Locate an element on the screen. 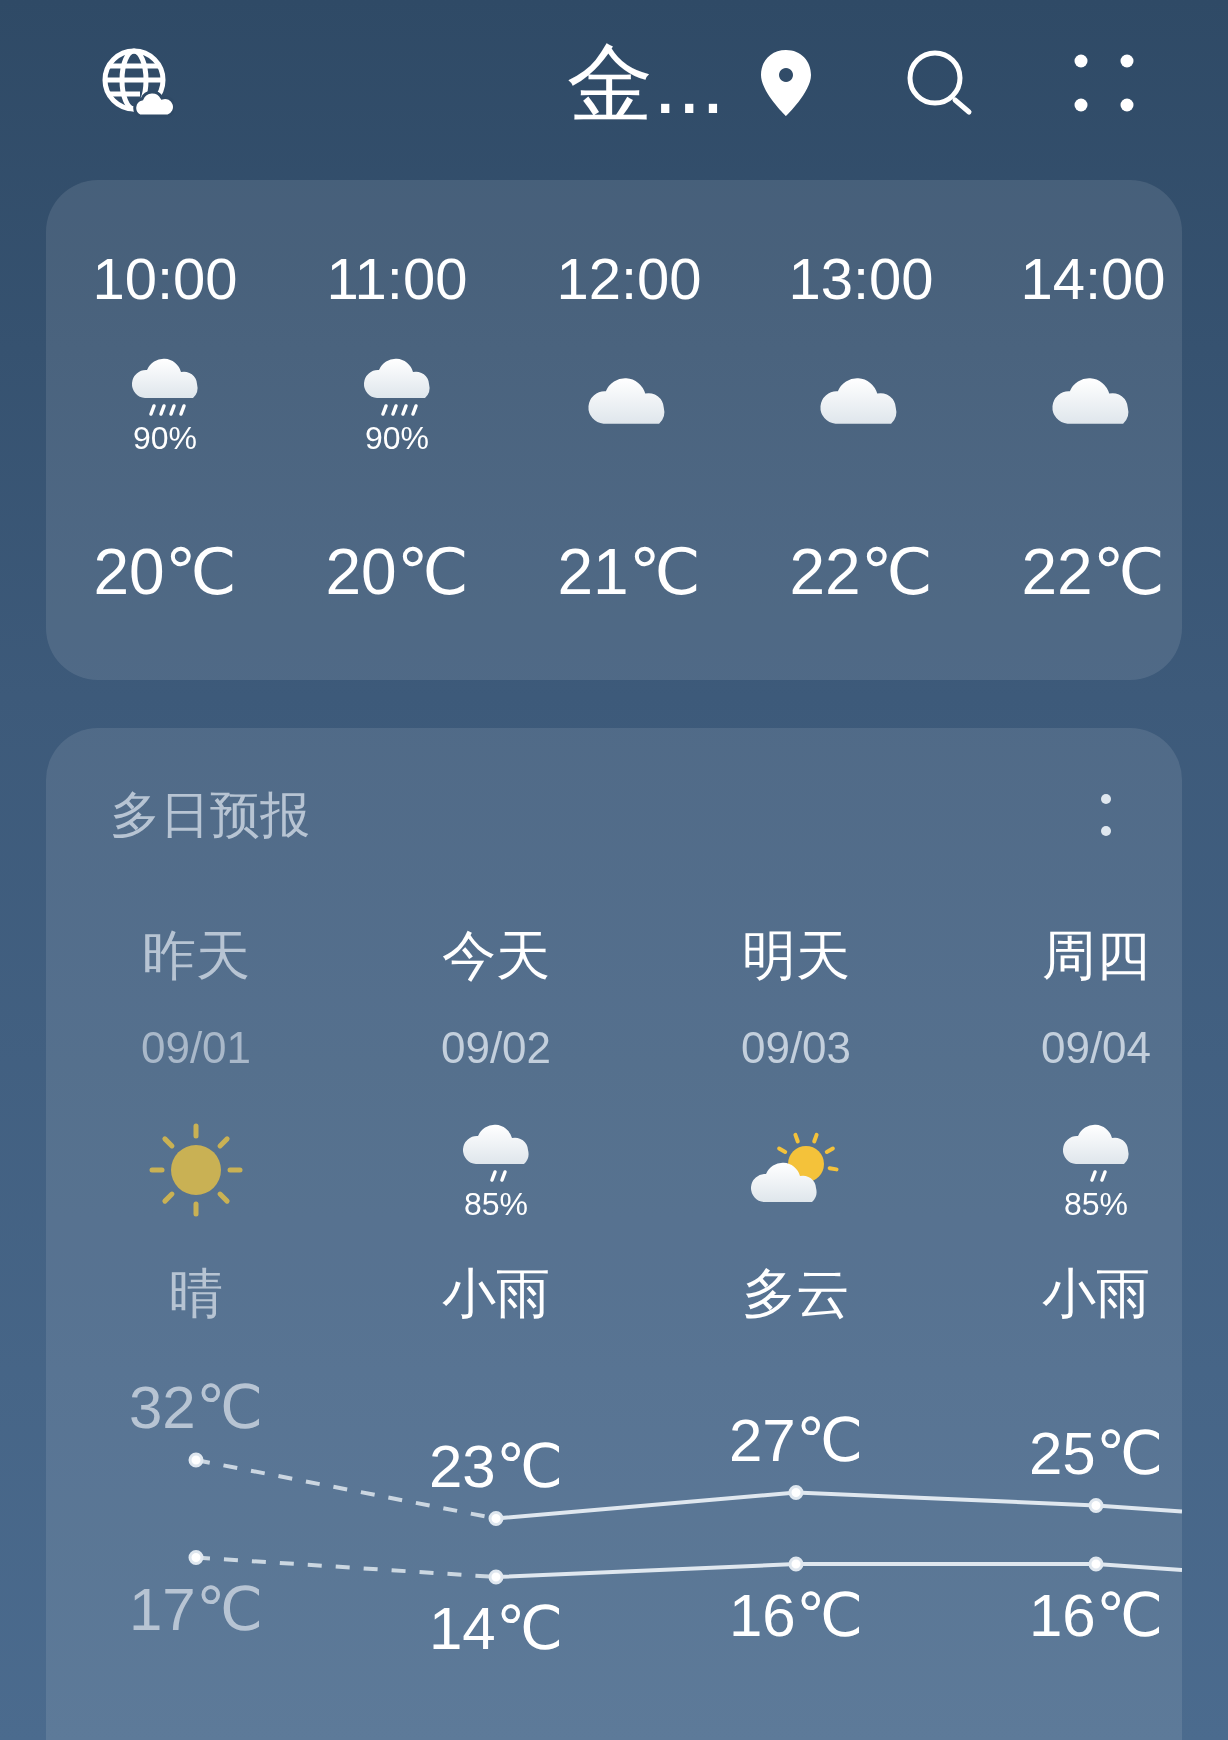 Image resolution: width=1228 pixels, height=1740 pixels. day-name: 明天 is located at coordinates (796, 955).